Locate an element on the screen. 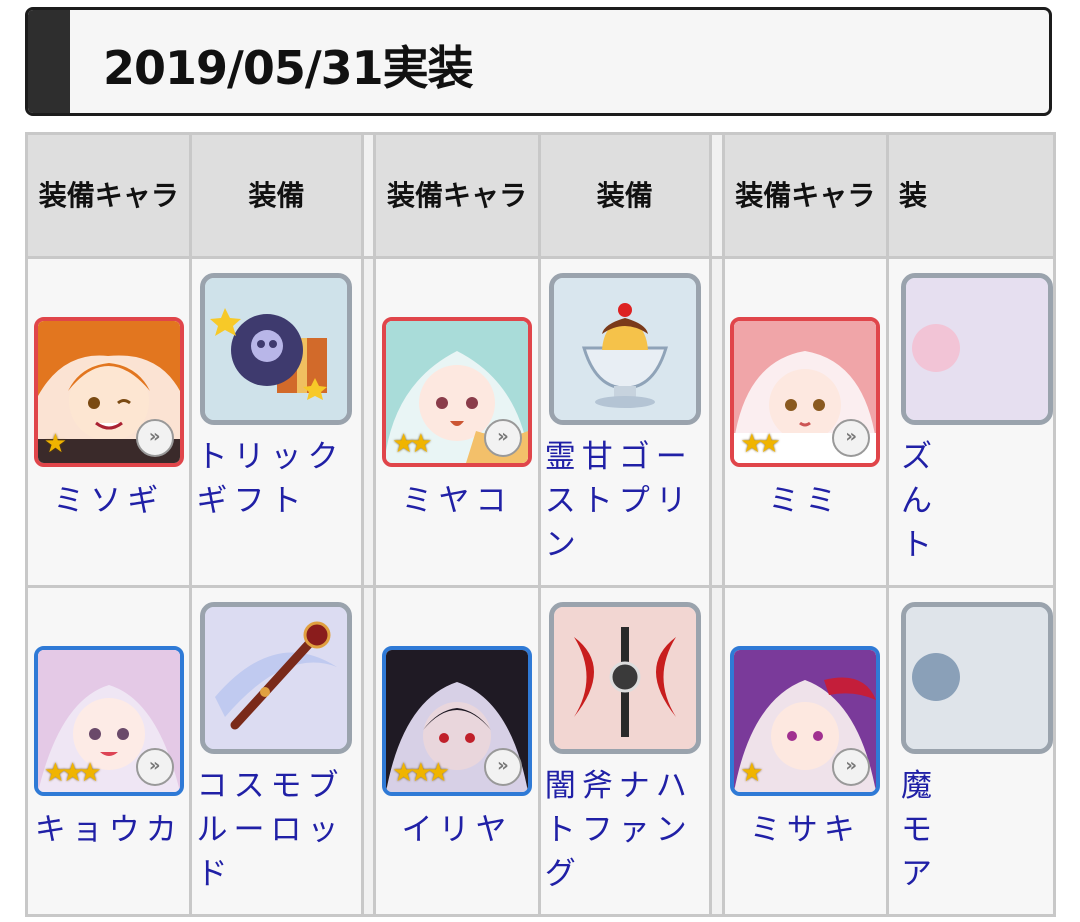 Image resolution: width=1080 pixels, height=922 pixels. character-cell: ★ » ミサキ is located at coordinates (805, 751).